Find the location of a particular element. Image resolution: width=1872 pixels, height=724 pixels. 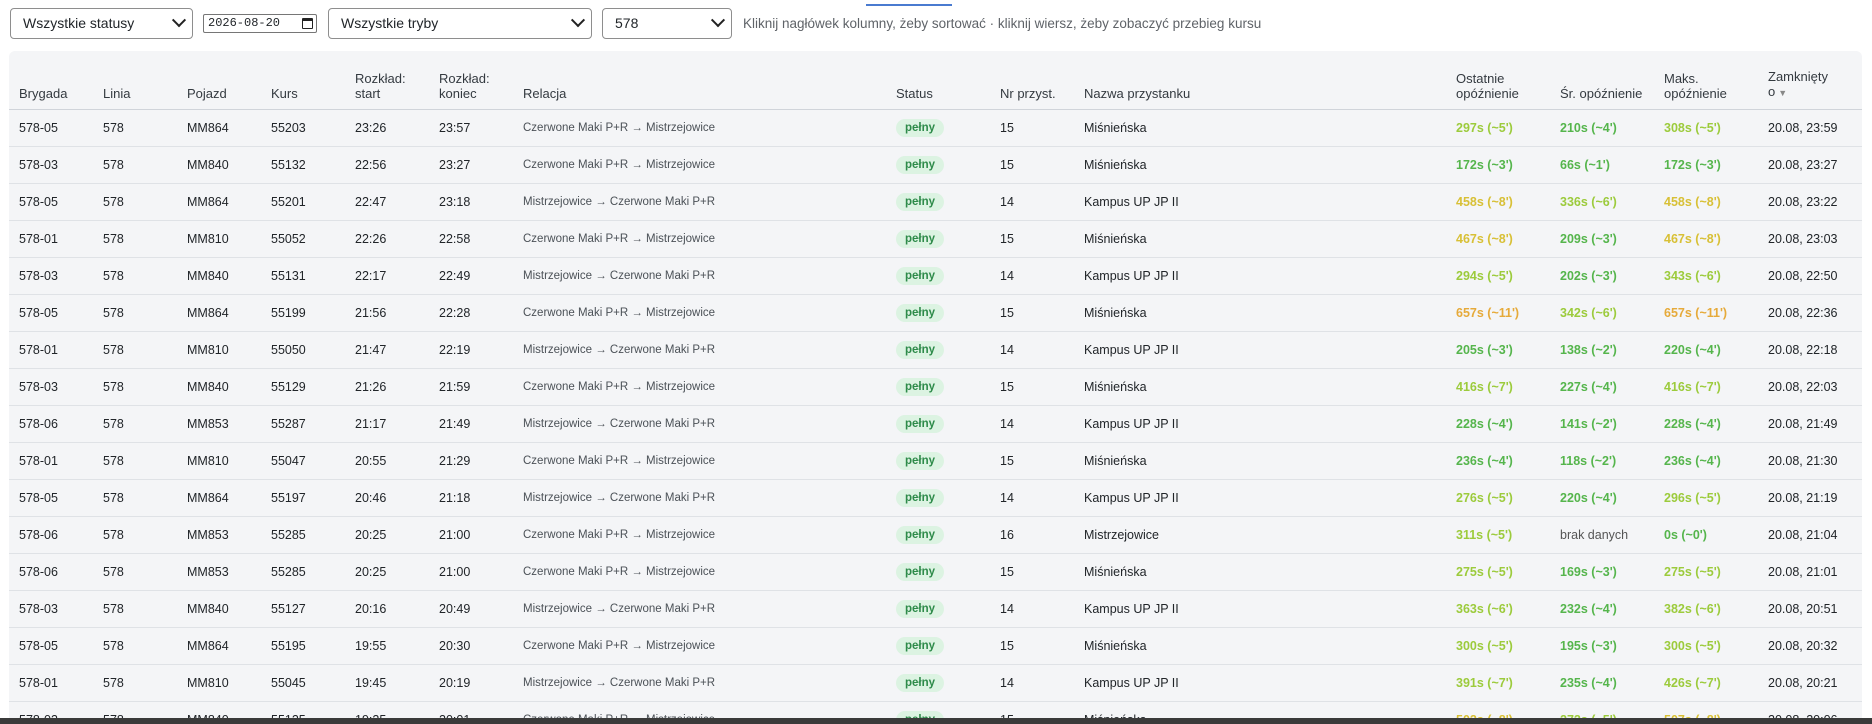

stop-number-cell: 15 is located at coordinates (1032, 387).